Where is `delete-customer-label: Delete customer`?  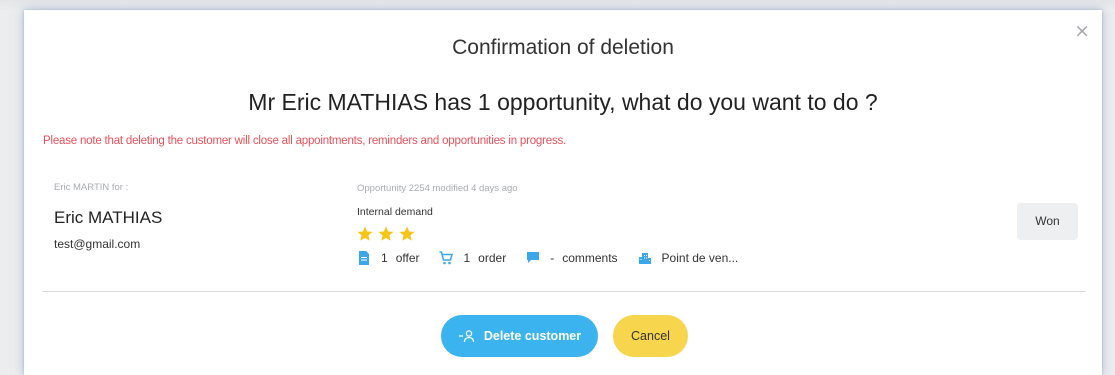
delete-customer-label: Delete customer is located at coordinates (532, 336).